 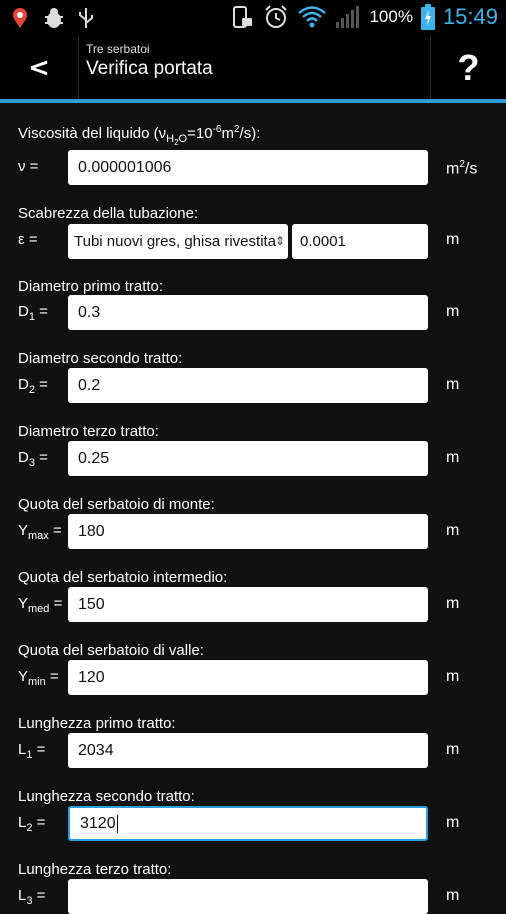 What do you see at coordinates (248, 896) in the screenshot?
I see `l3-input` at bounding box center [248, 896].